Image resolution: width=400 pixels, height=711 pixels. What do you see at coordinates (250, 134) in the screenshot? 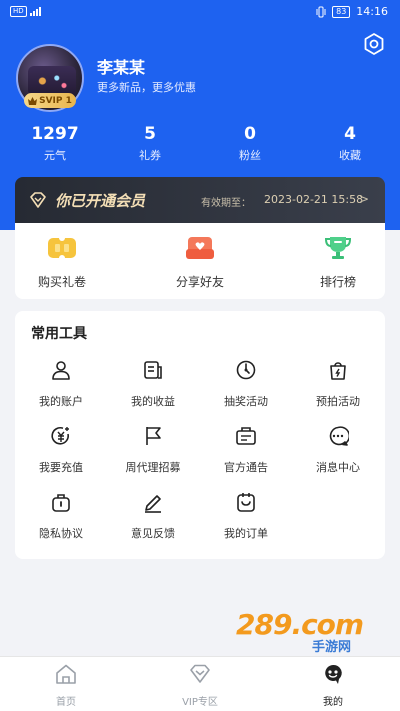
I see `stat-value: 0` at bounding box center [250, 134].